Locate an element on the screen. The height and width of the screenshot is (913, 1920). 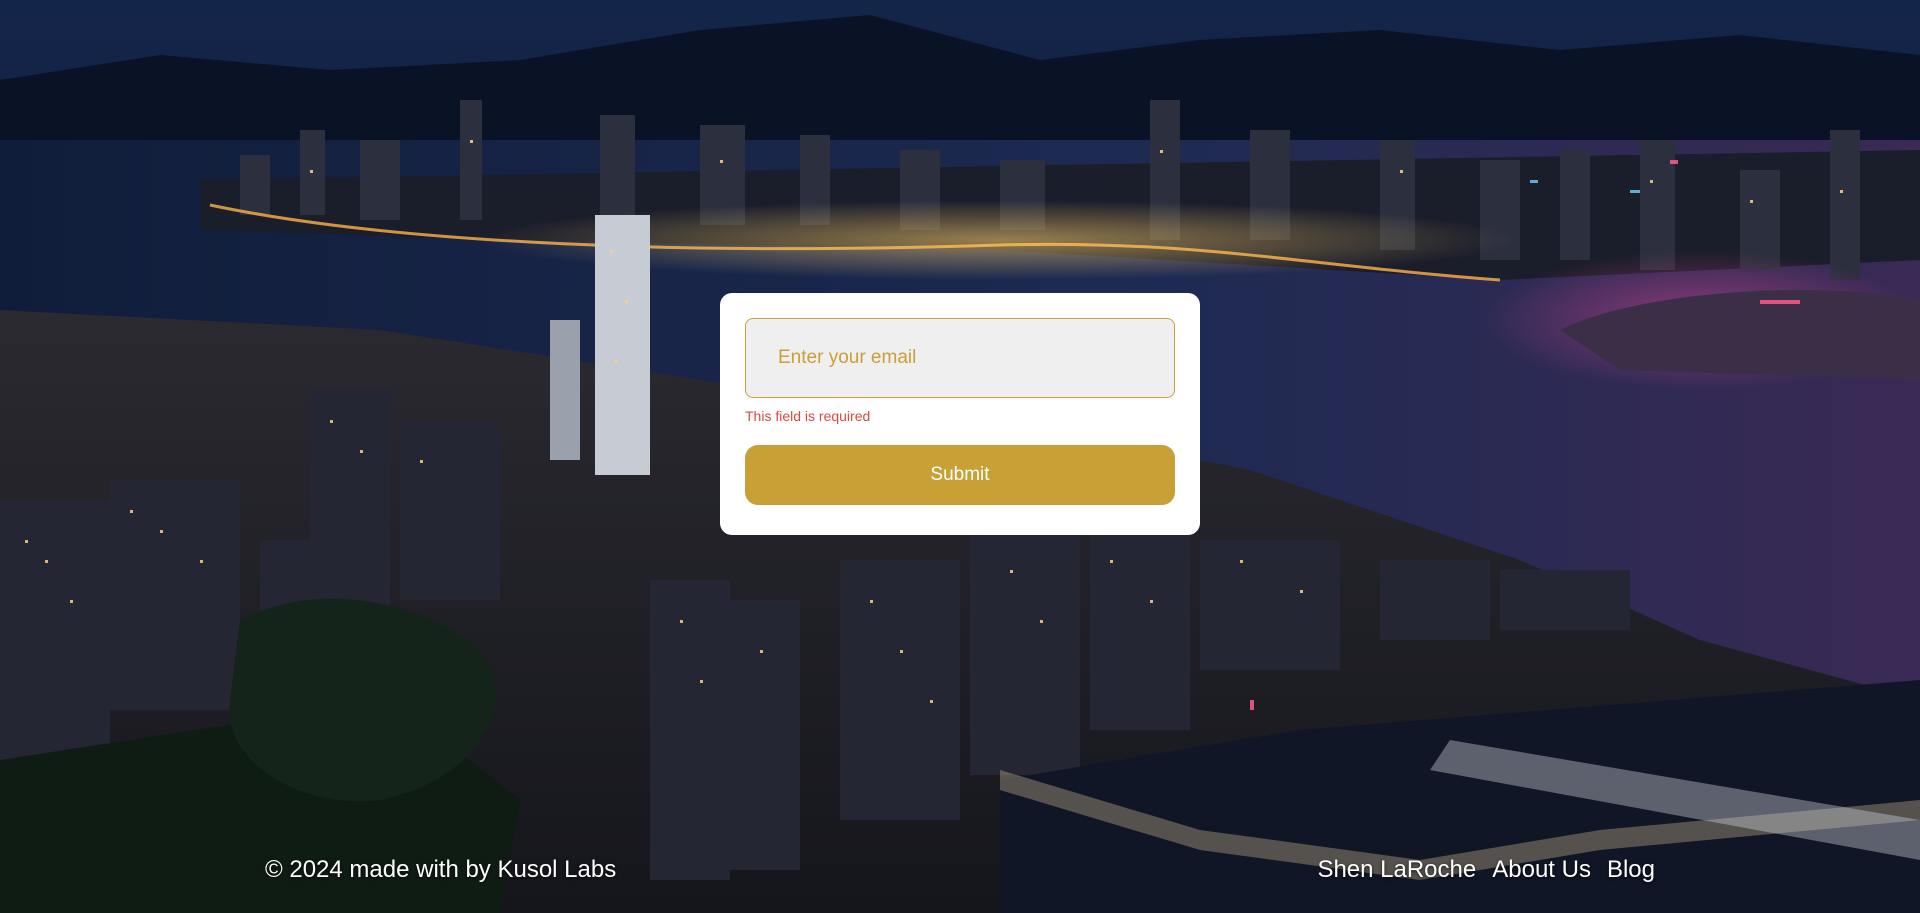
footer-link-blog: Blog is located at coordinates (1631, 870).